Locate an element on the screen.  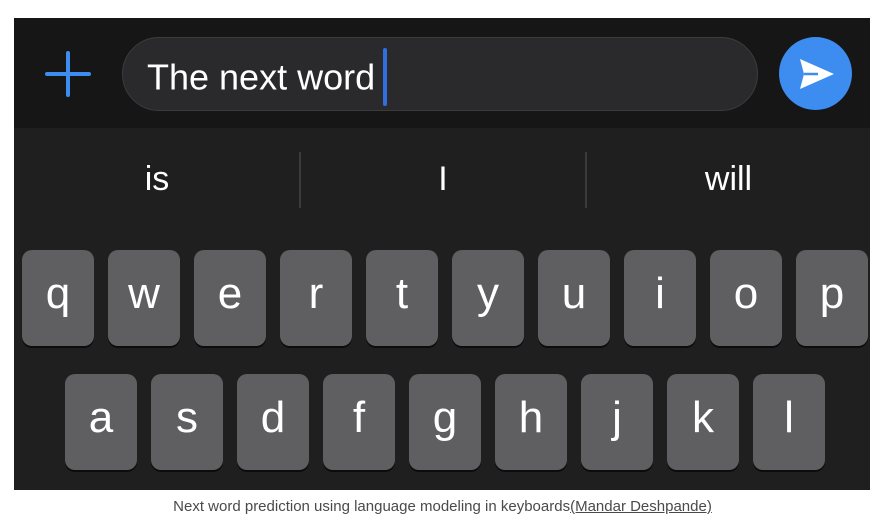
key-j: j is located at coordinates (617, 422).